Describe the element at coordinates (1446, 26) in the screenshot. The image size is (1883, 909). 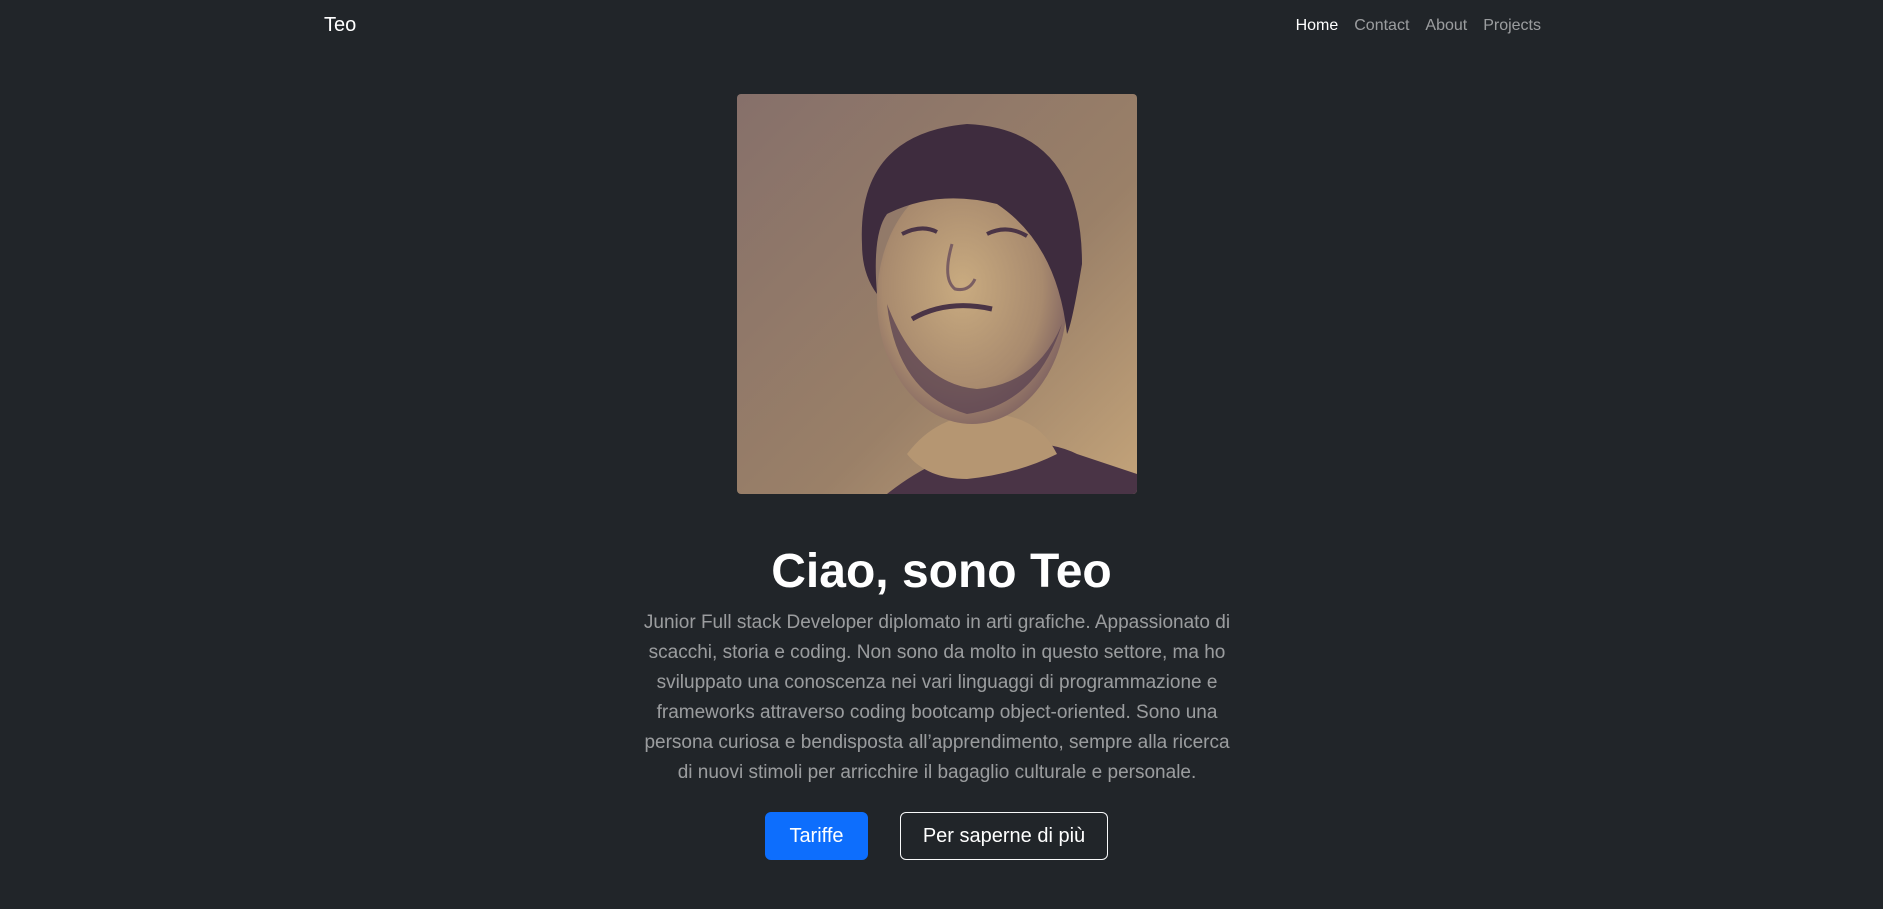
I see `nav-link-about: About` at that location.